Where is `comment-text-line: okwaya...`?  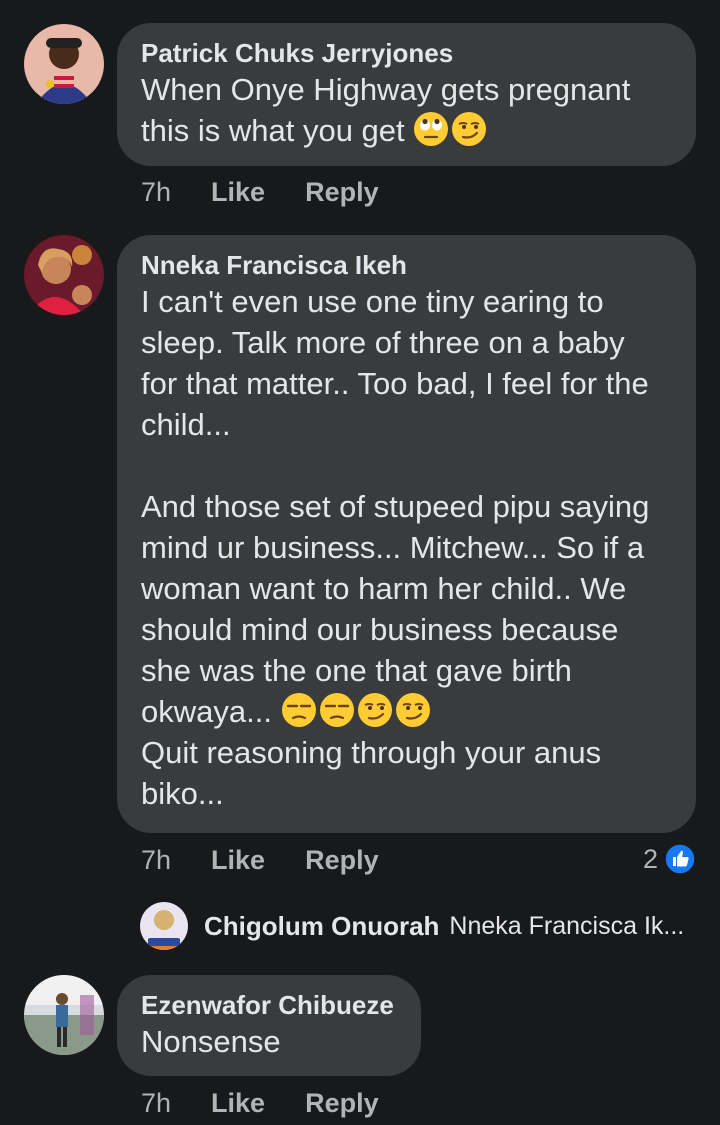
comment-text-line: okwaya... is located at coordinates (211, 711).